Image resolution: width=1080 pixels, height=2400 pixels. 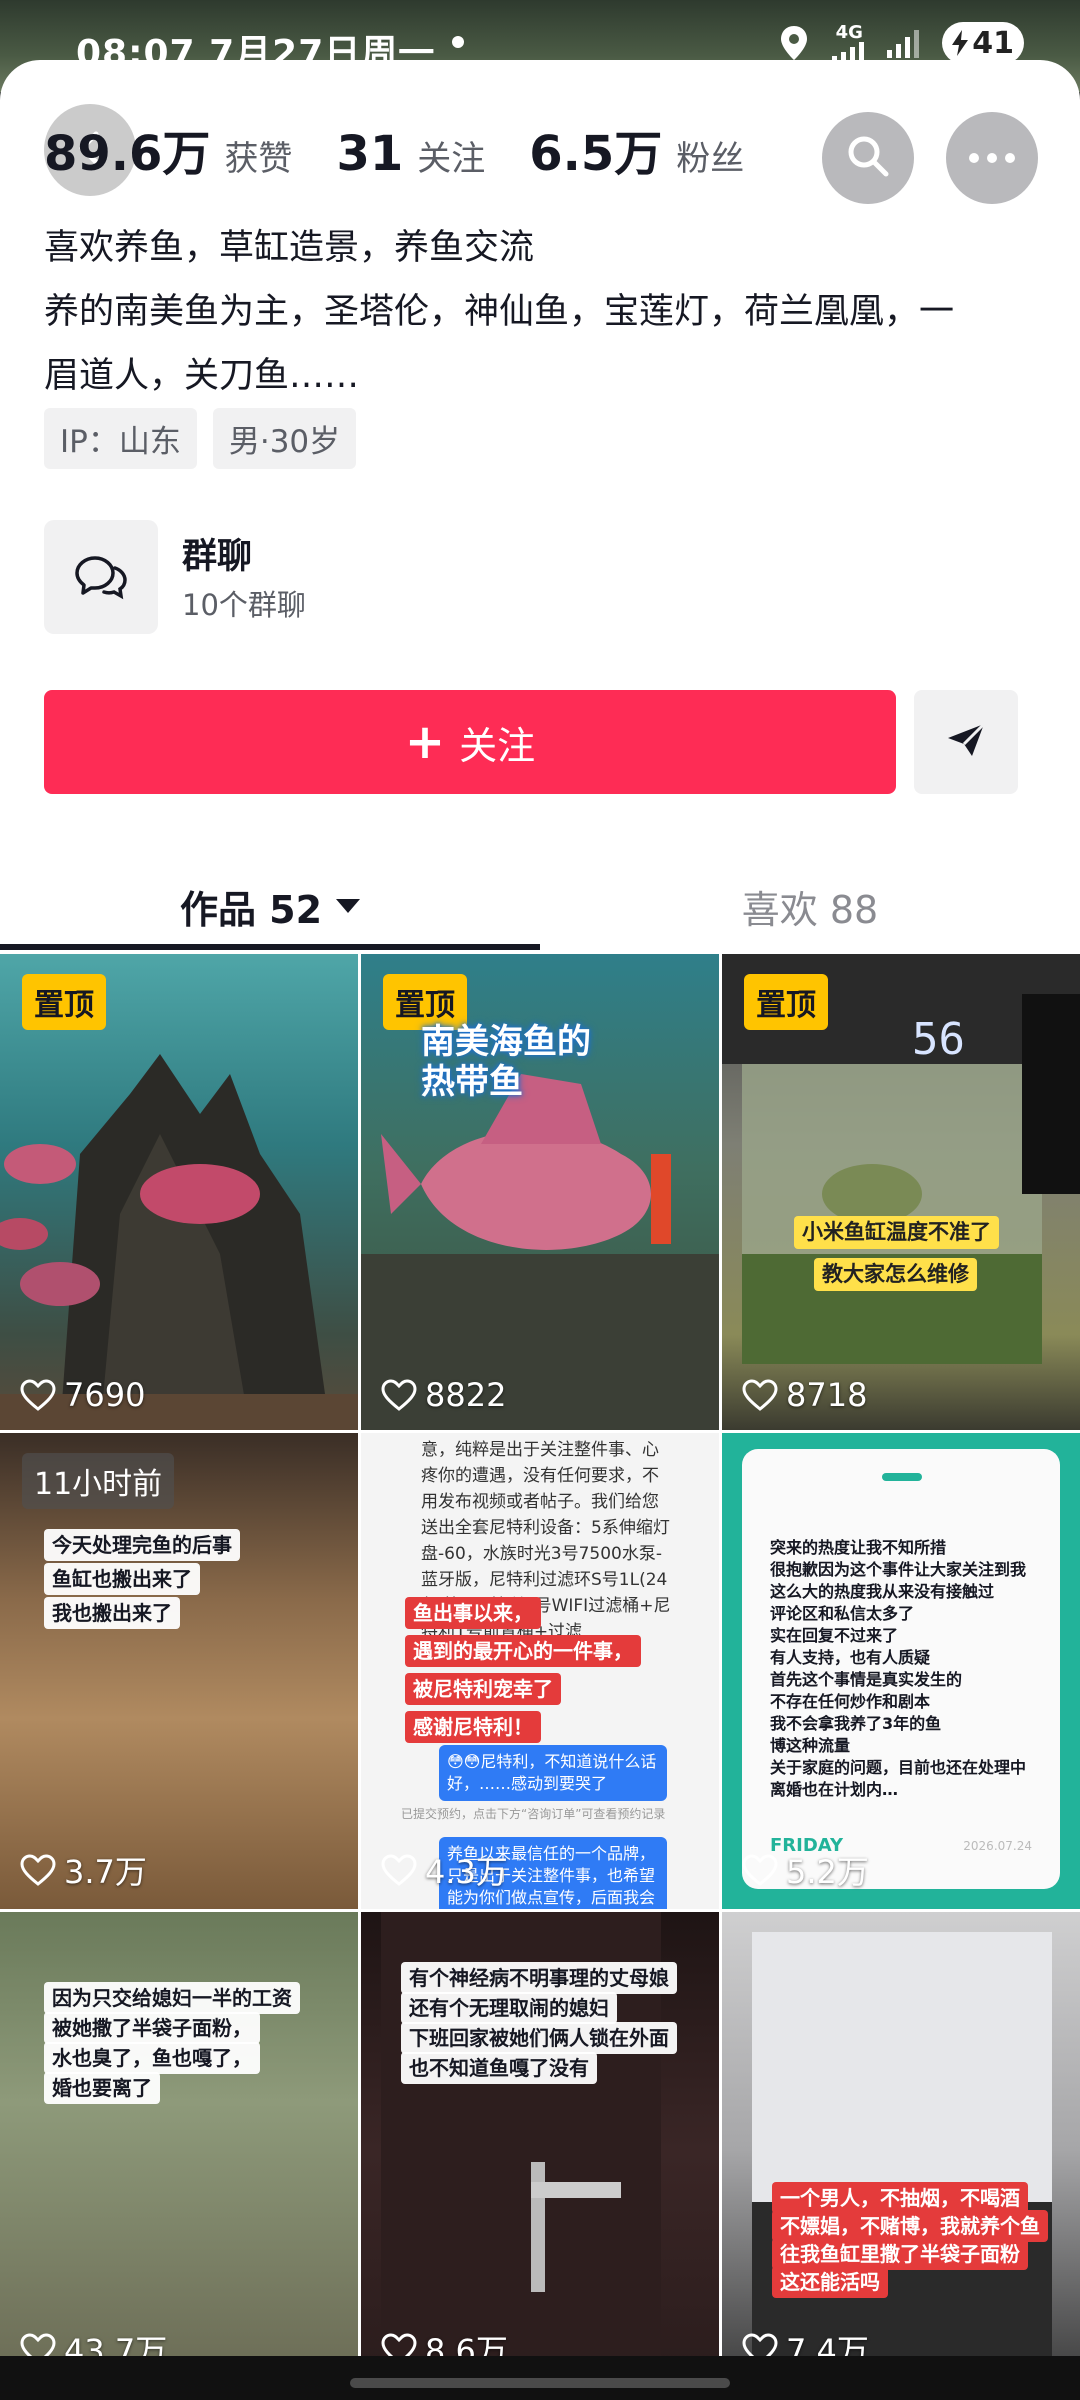 I want to click on more-dots-icon, so click(x=992, y=158).